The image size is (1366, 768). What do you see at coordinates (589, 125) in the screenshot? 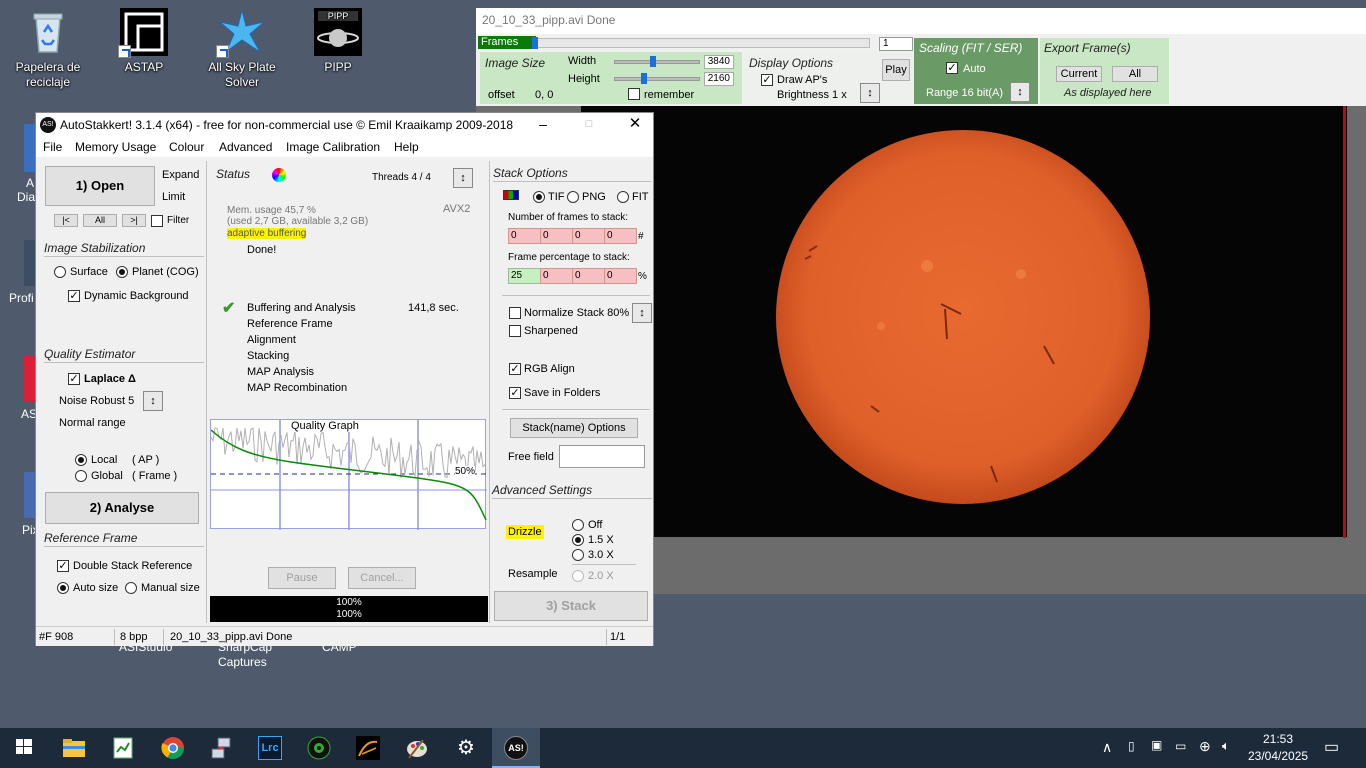
I see `maximize-button: □` at bounding box center [589, 125].